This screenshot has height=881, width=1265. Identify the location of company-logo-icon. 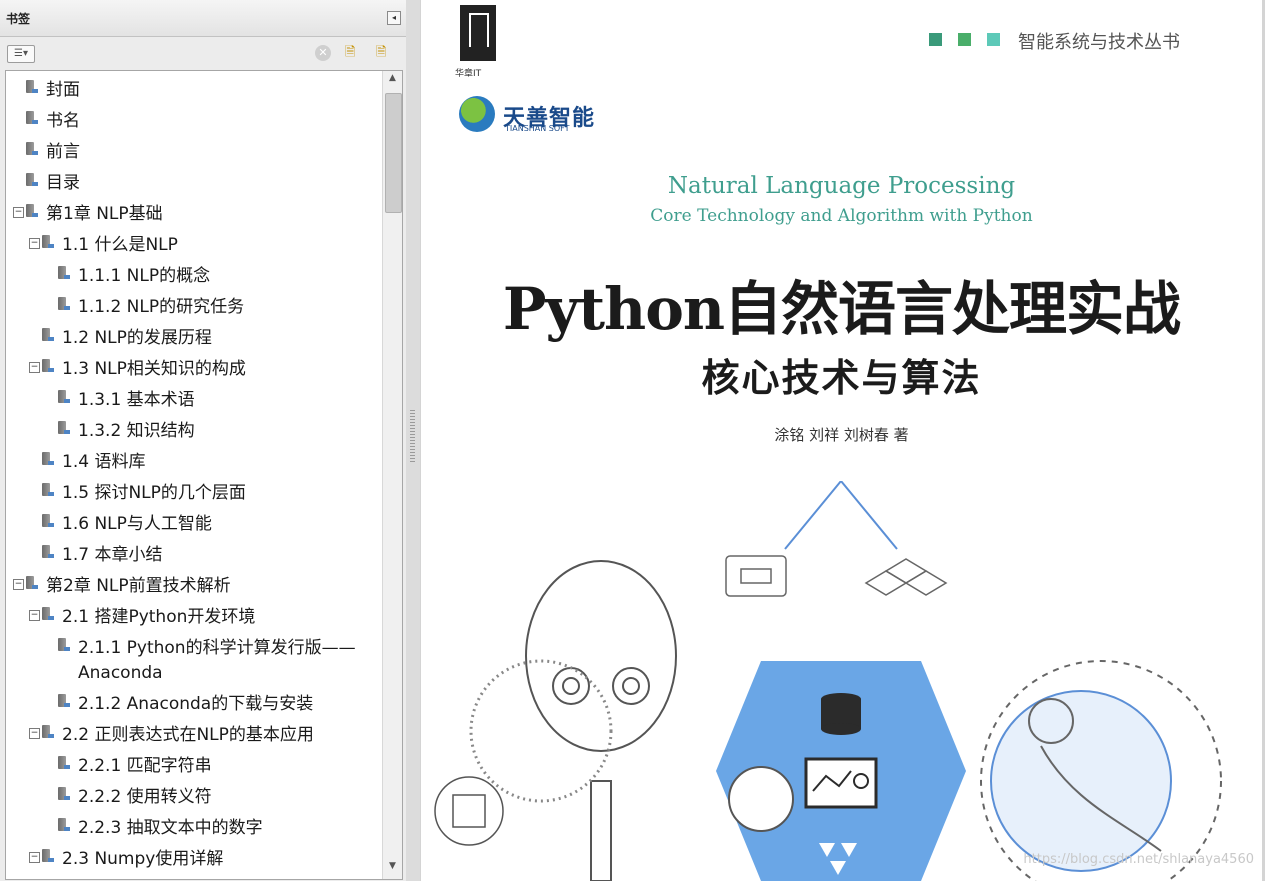
(477, 114).